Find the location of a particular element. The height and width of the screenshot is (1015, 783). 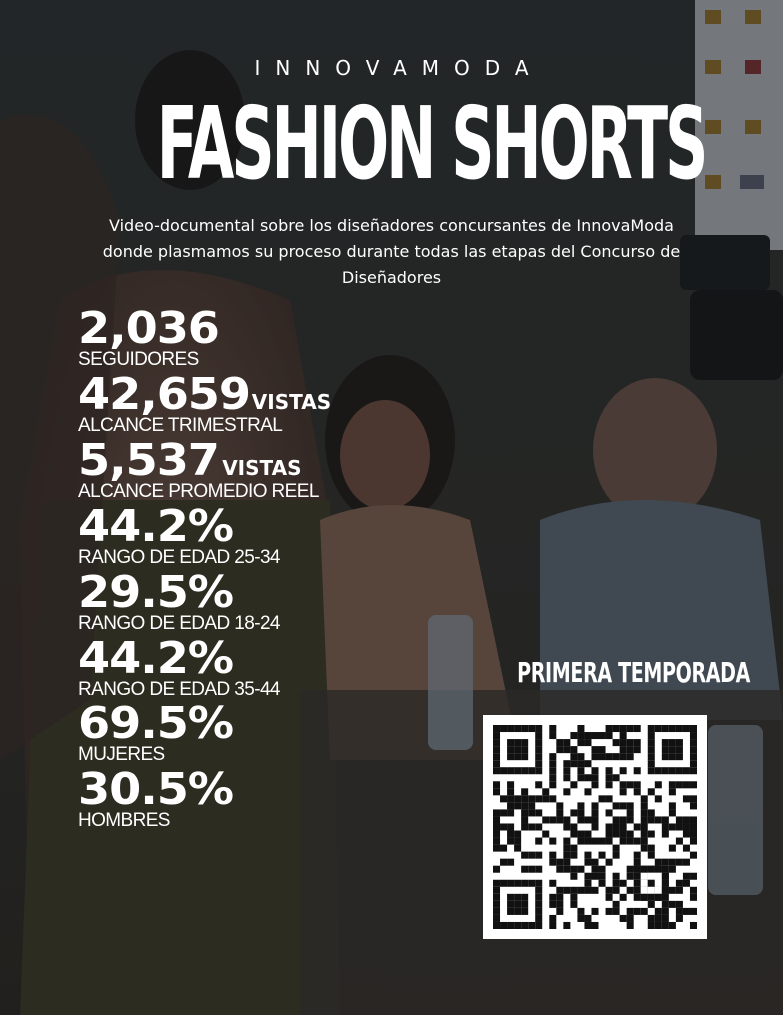

stat-item: 42,659VISTAS ALCANCE TRIMESTRAL is located at coordinates (258, 404).